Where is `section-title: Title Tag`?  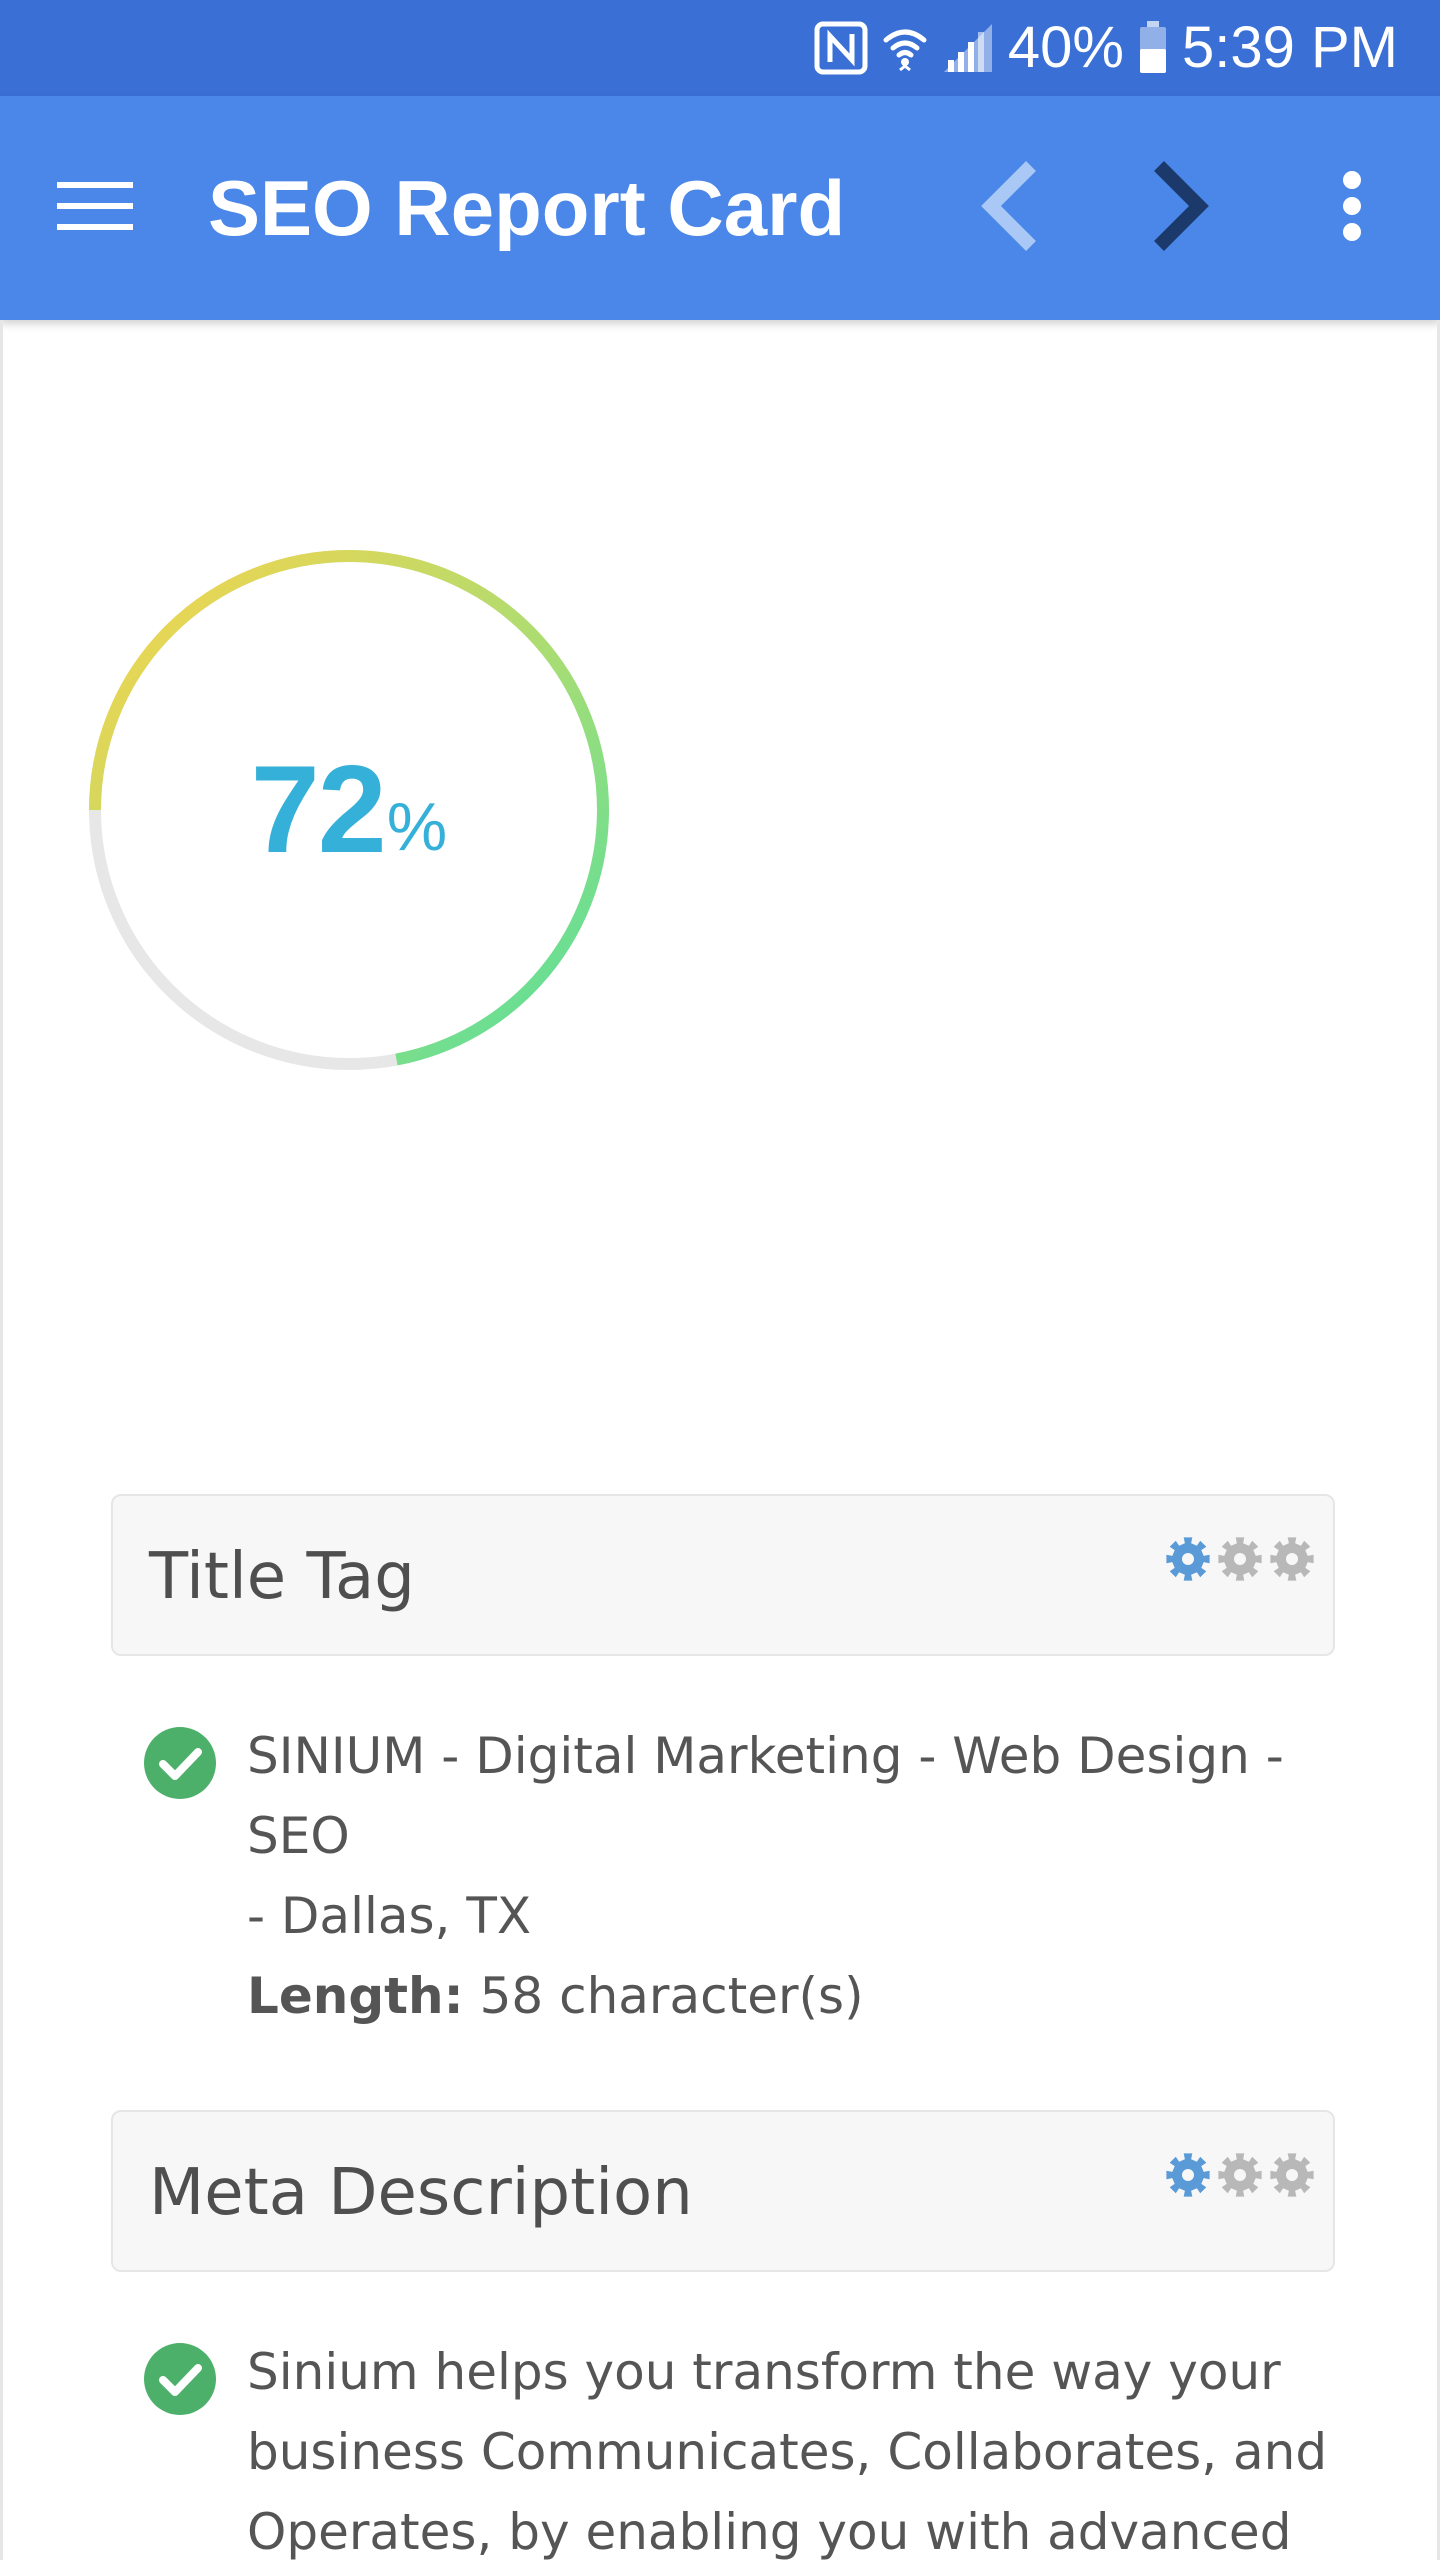 section-title: Title Tag is located at coordinates (282, 1577).